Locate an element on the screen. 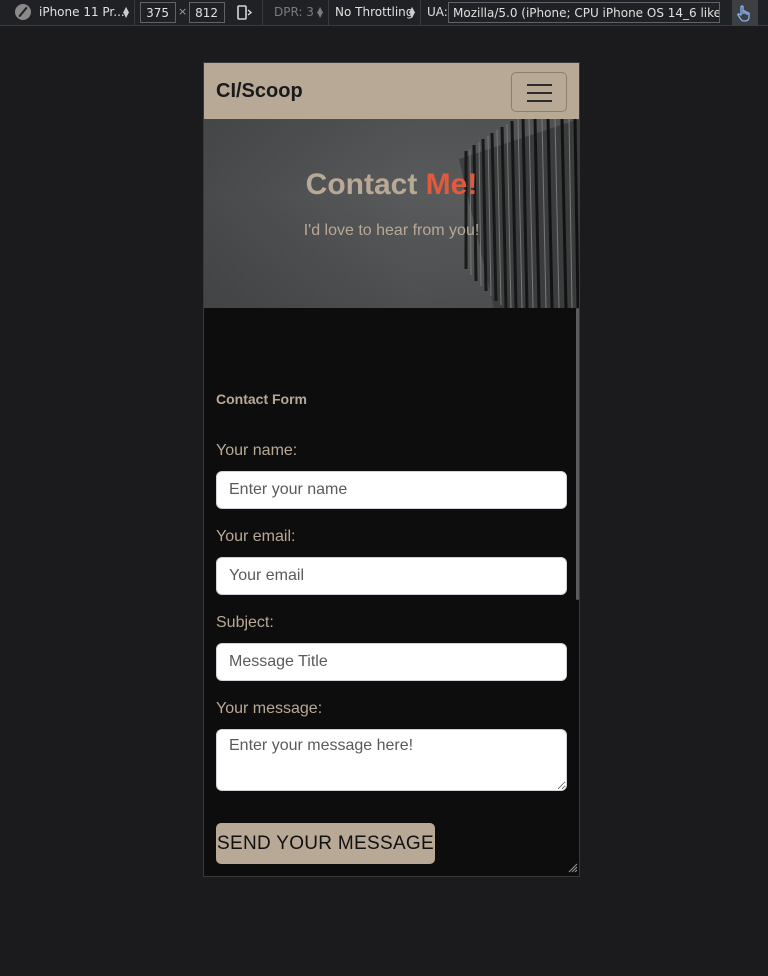  compass-icon is located at coordinates (23, 12).